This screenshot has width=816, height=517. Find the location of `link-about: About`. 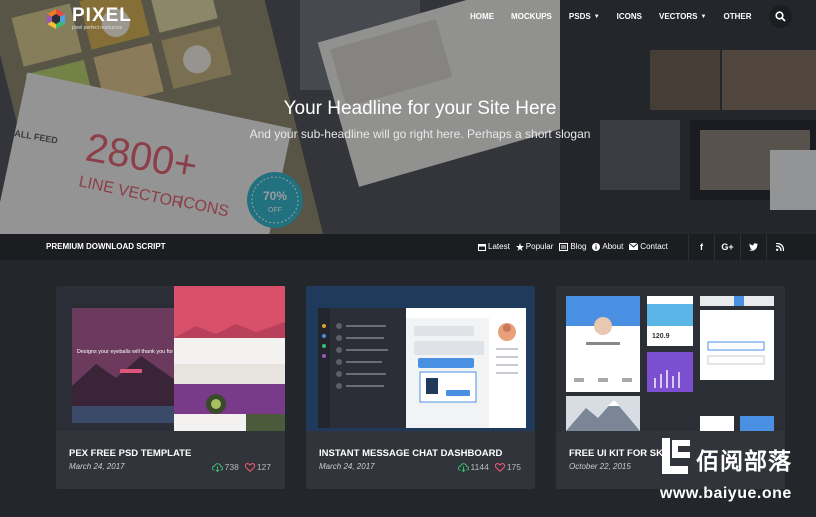

link-about: About is located at coordinates (607, 246).